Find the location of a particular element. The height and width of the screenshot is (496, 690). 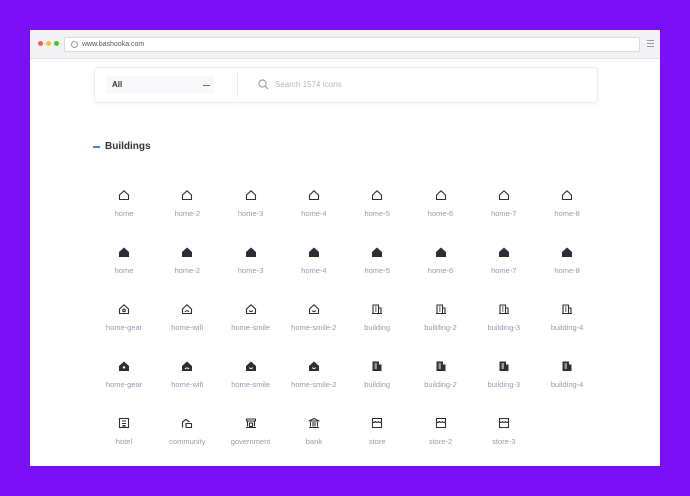

minimize-window-dot is located at coordinates (48, 43).